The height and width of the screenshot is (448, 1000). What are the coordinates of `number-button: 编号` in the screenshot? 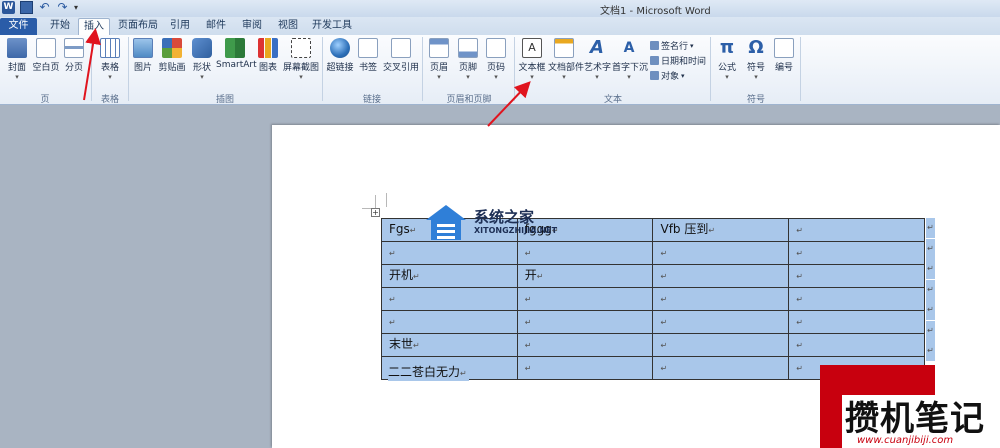 It's located at (784, 55).